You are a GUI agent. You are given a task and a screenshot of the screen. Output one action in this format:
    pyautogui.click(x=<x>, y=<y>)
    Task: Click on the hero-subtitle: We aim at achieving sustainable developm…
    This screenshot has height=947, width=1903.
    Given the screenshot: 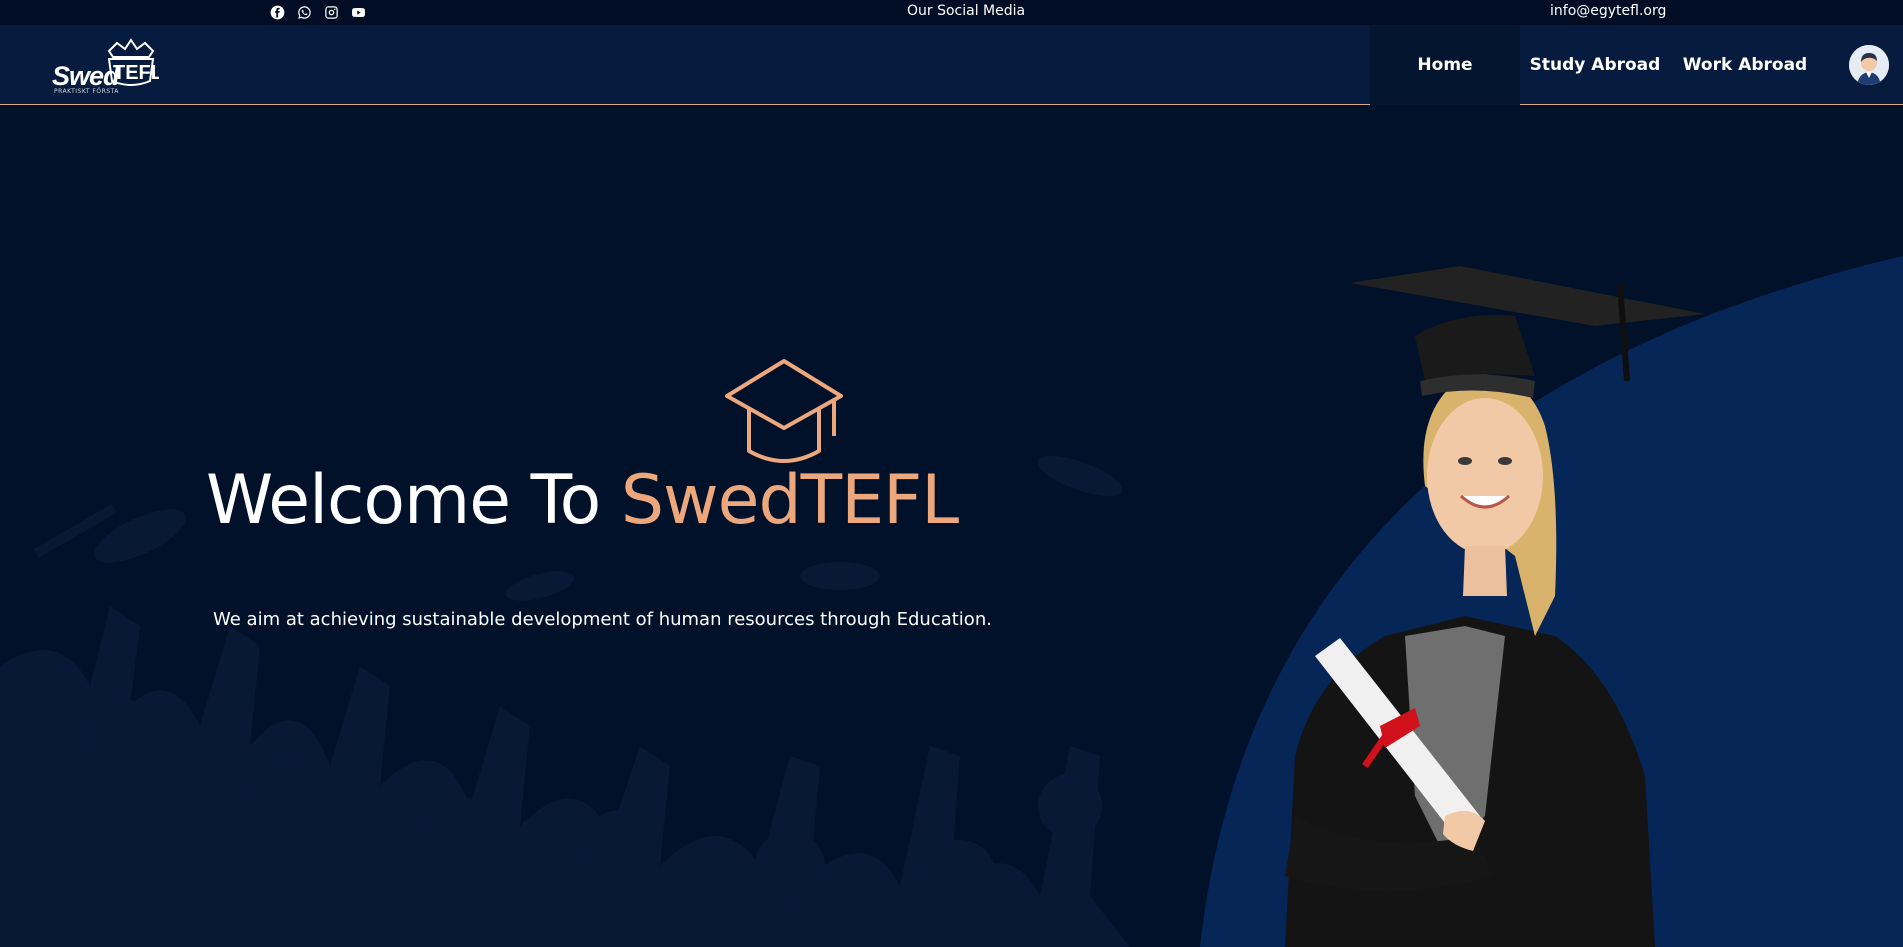 What is the action you would take?
    pyautogui.click(x=602, y=619)
    